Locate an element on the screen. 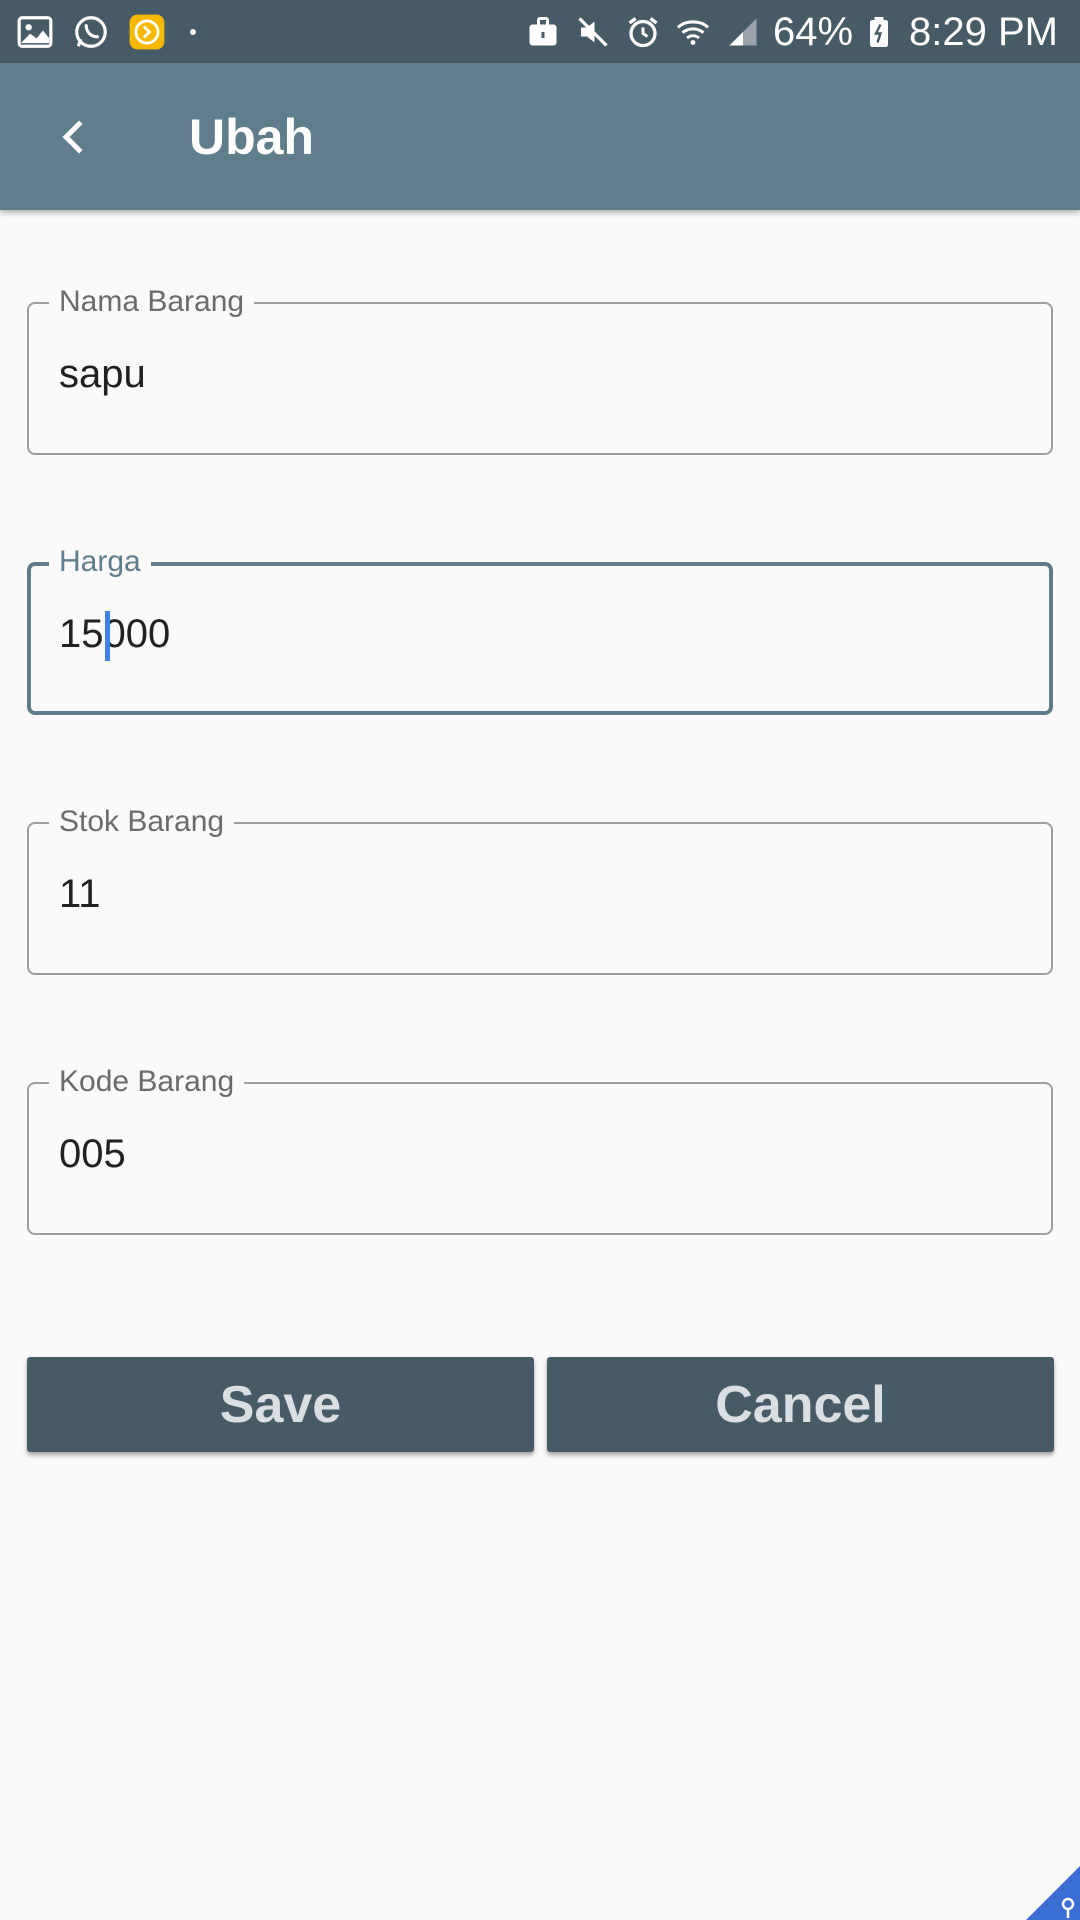 The width and height of the screenshot is (1080, 1920). nama-barang-field: Nama Barang sapu is located at coordinates (540, 369).